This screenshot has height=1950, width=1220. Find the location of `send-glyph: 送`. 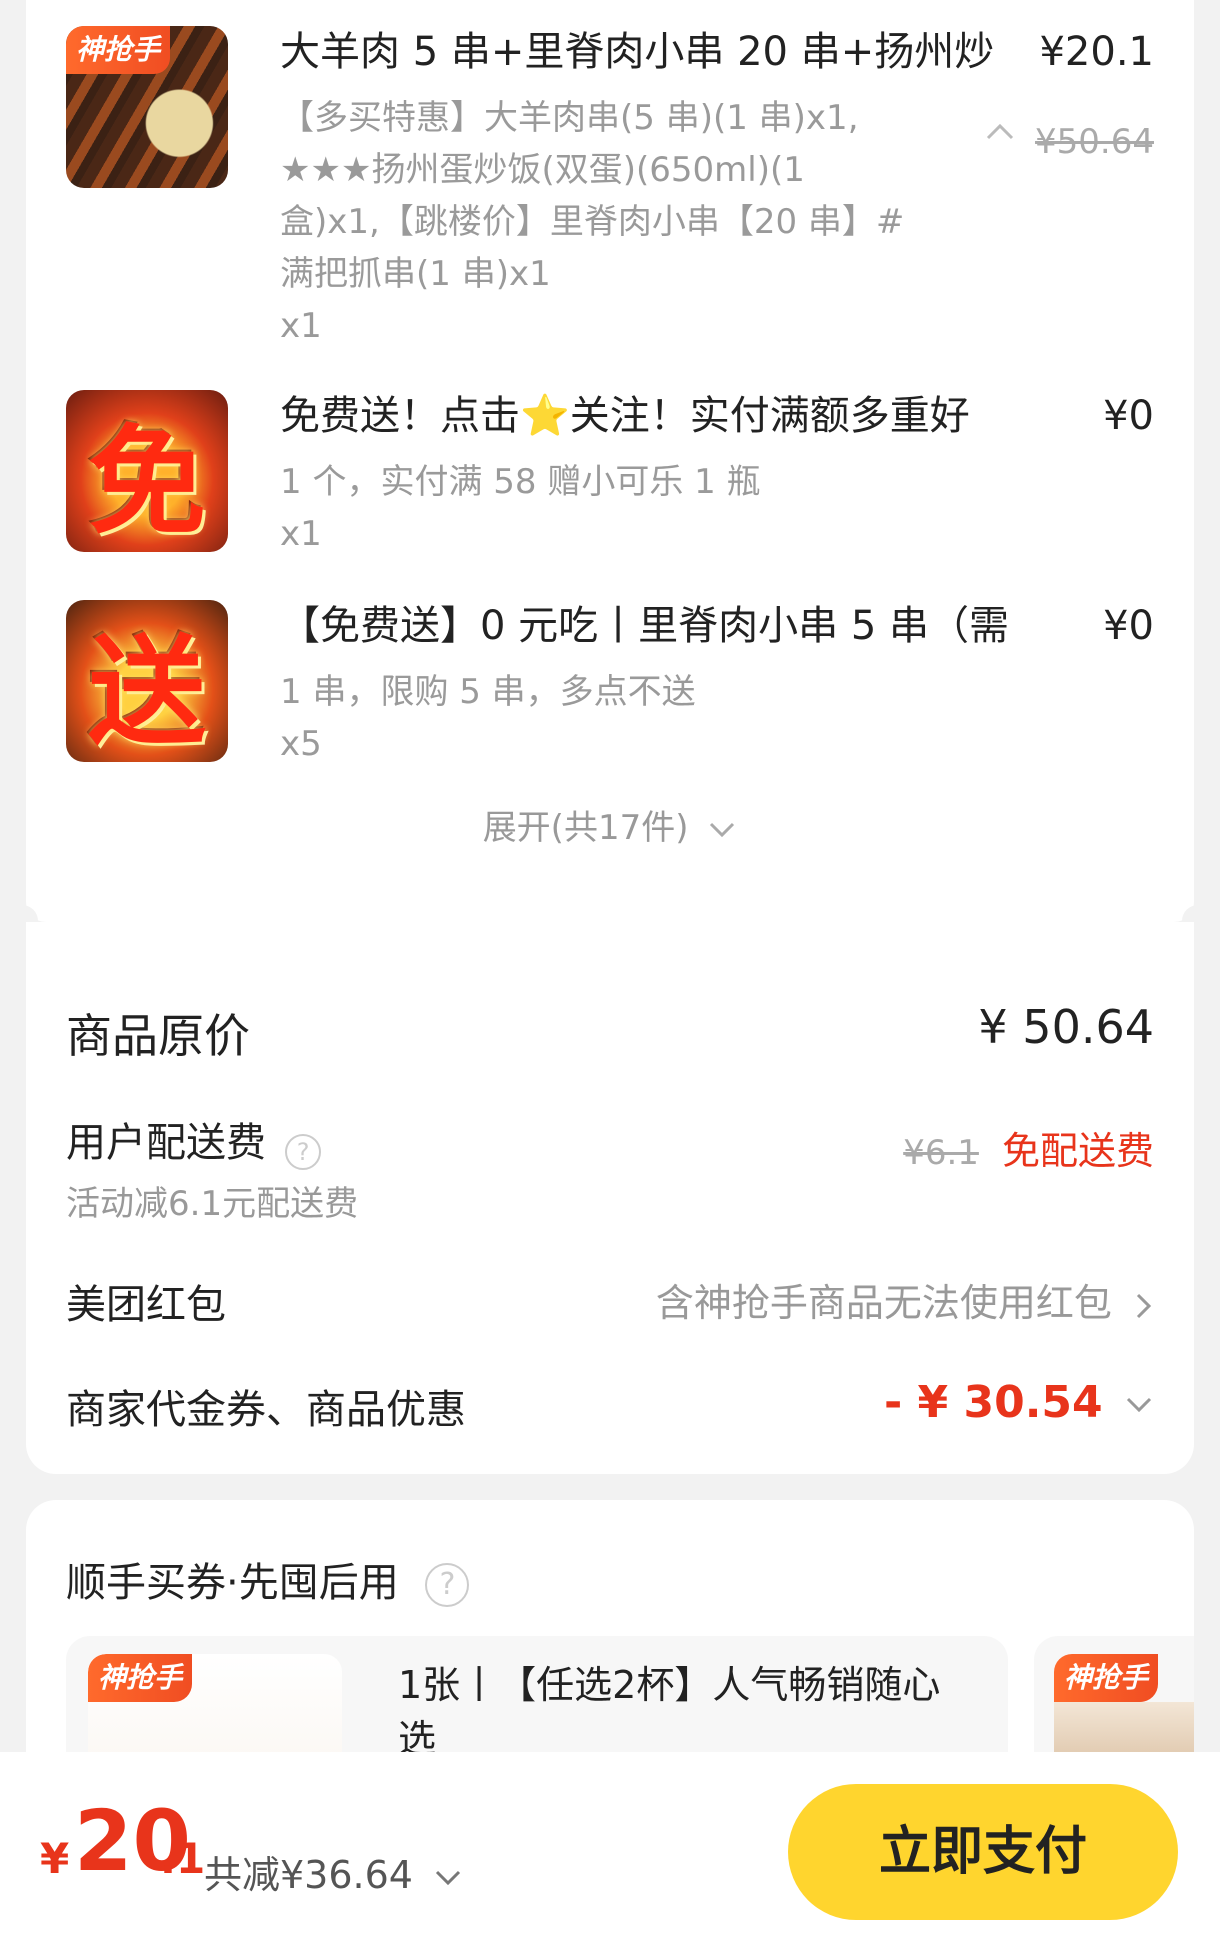

send-glyph: 送 is located at coordinates (146, 691).